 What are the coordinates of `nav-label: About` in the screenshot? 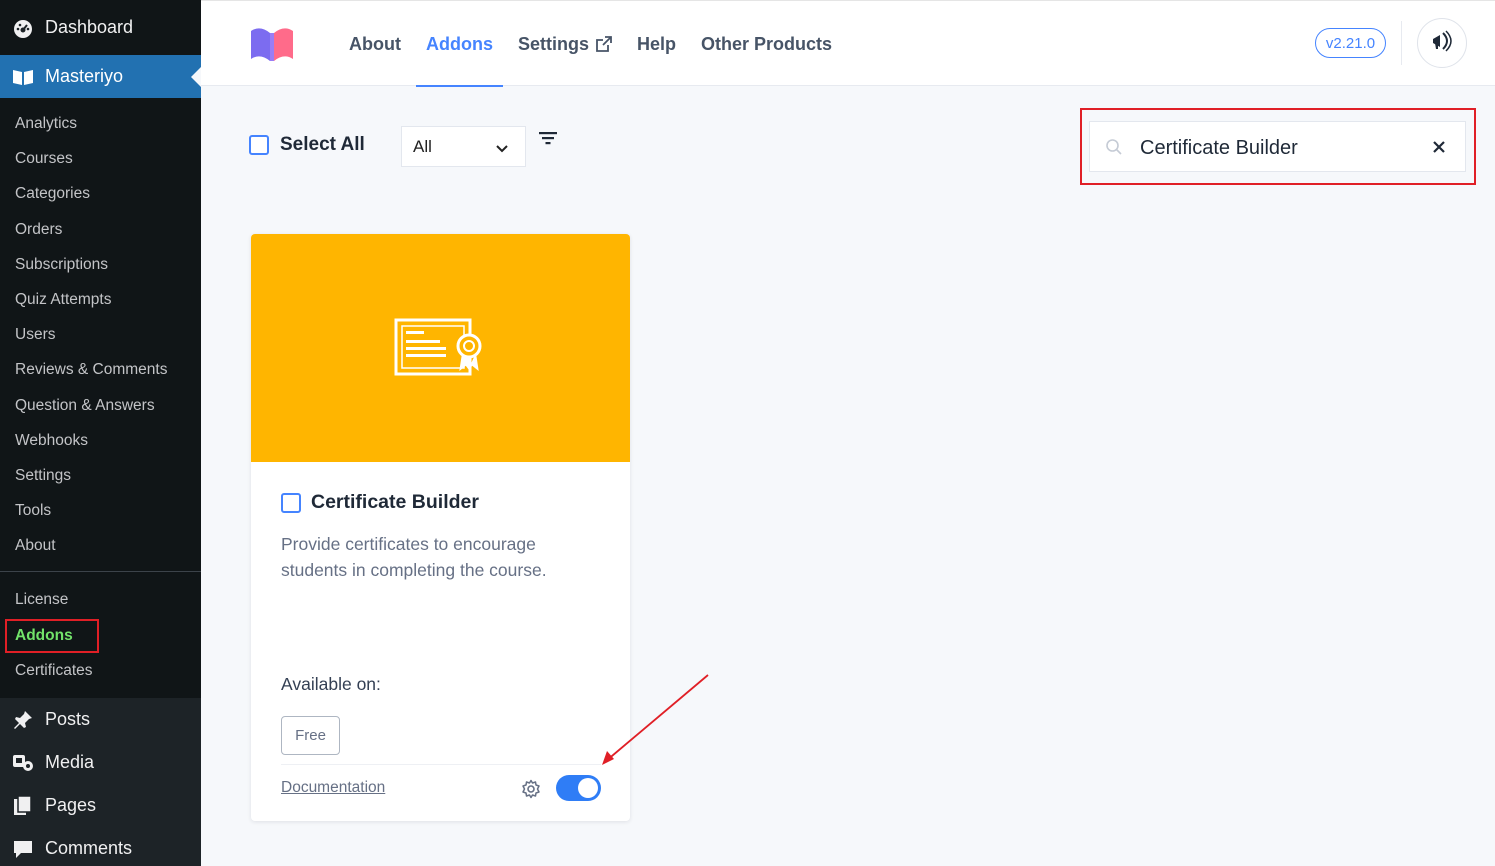 It's located at (375, 43).